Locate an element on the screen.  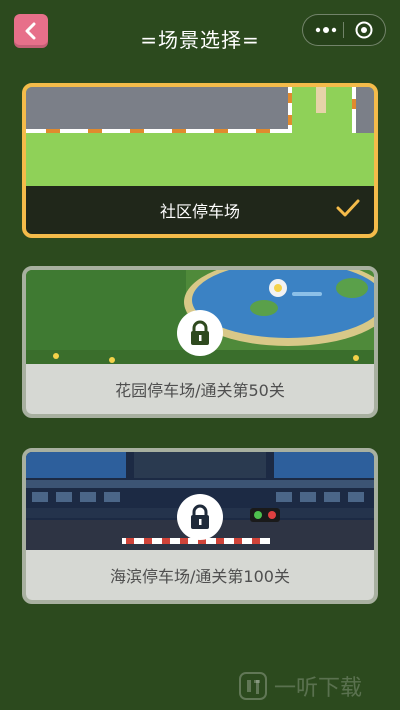
watermark: 一听下载 is located at coordinates (316, 686).